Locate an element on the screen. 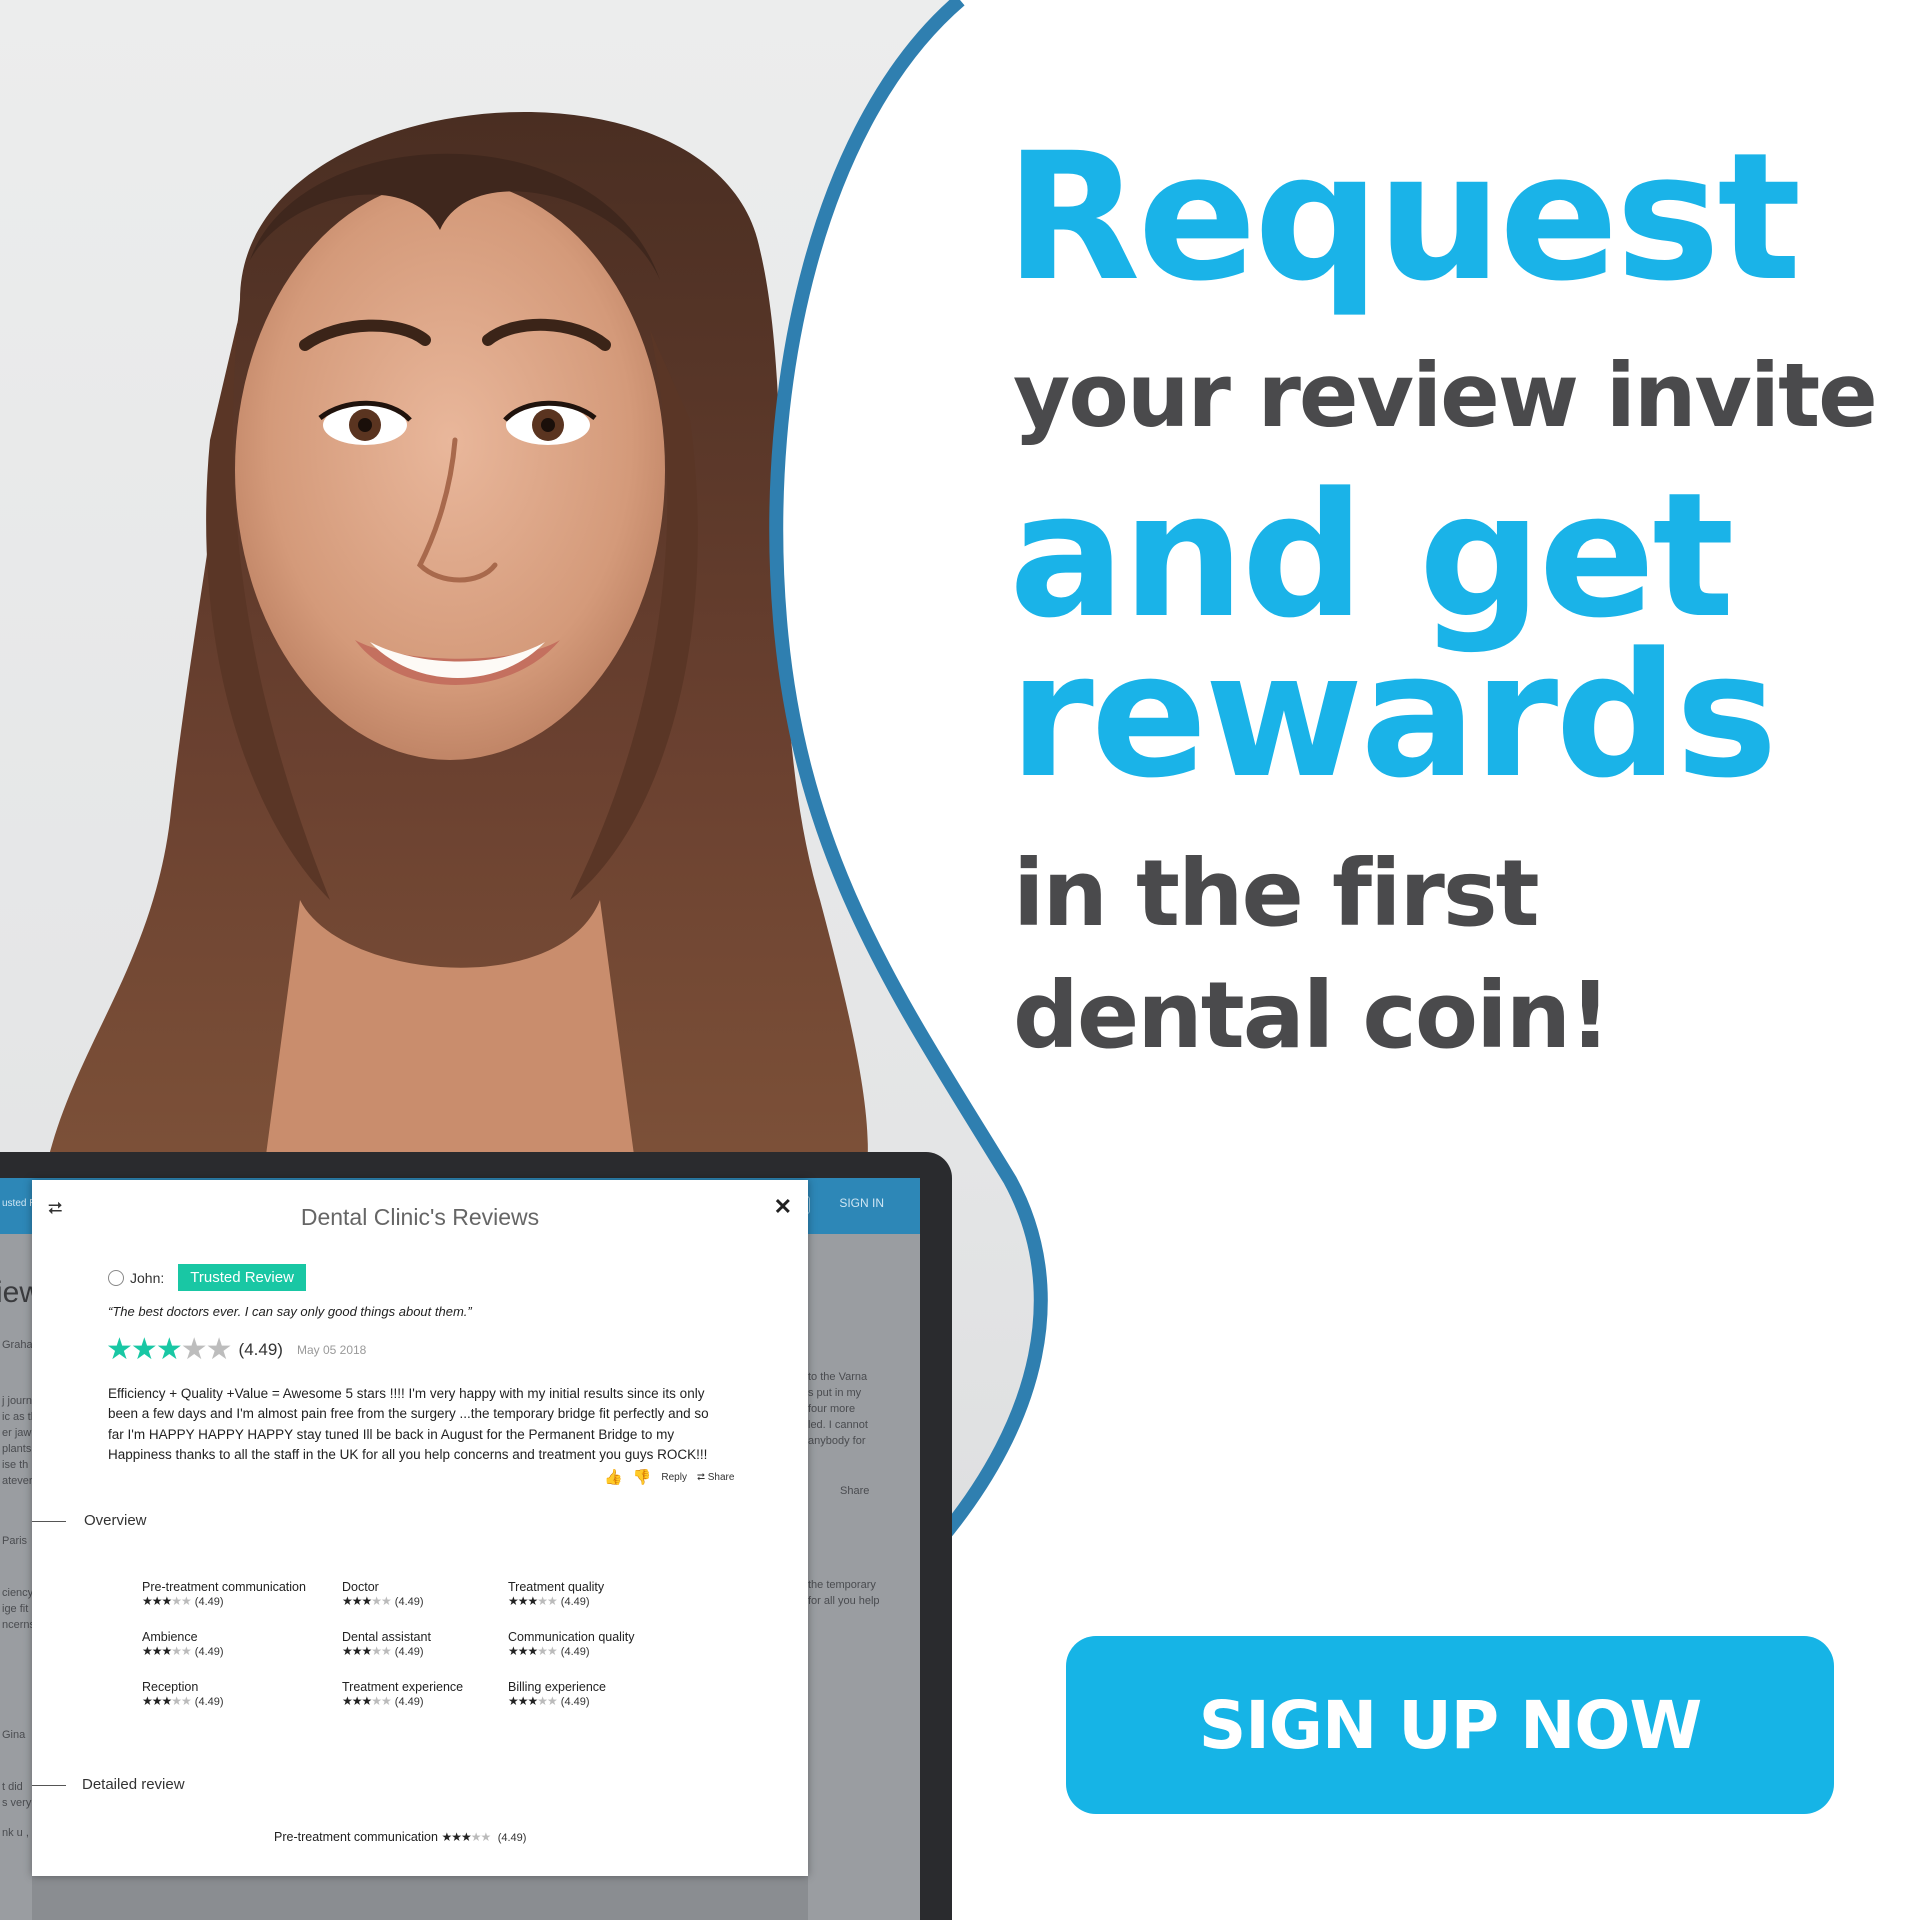 The width and height of the screenshot is (1920, 1920). review-date: May 05 2018 is located at coordinates (331, 1349).